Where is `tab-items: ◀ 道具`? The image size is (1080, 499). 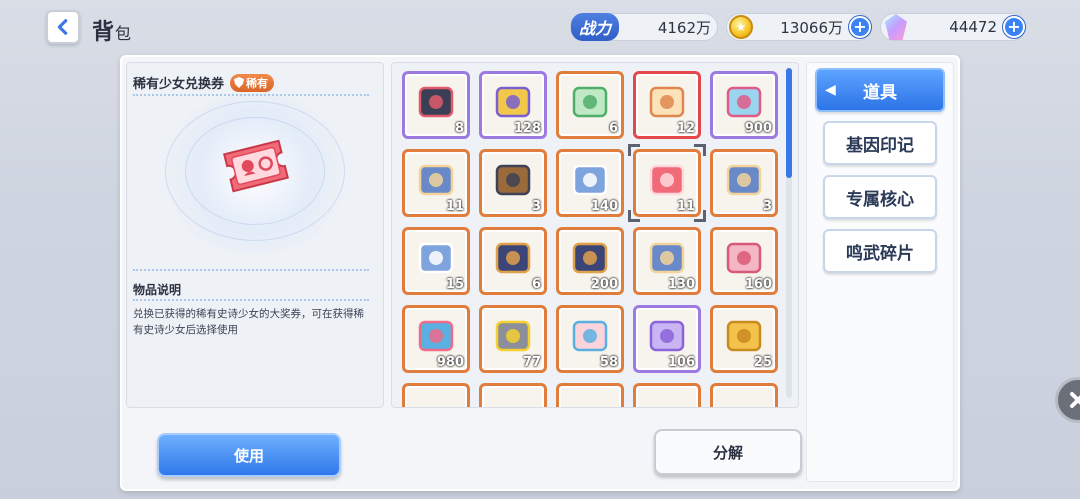 tab-items: ◀ 道具 is located at coordinates (880, 90).